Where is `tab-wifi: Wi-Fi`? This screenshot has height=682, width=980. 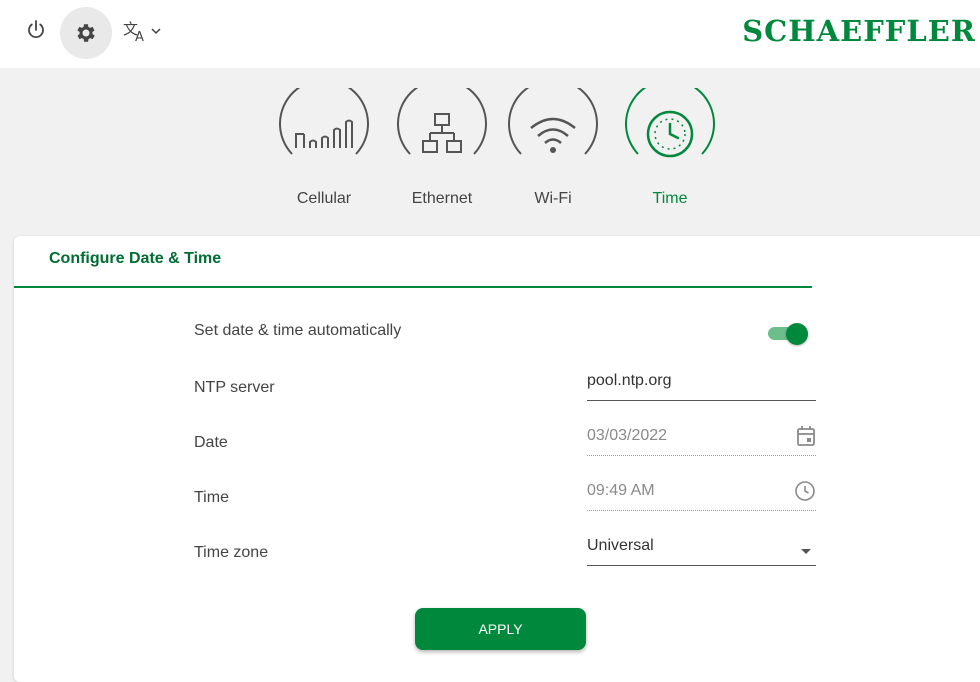
tab-wifi: Wi-Fi is located at coordinates (553, 153).